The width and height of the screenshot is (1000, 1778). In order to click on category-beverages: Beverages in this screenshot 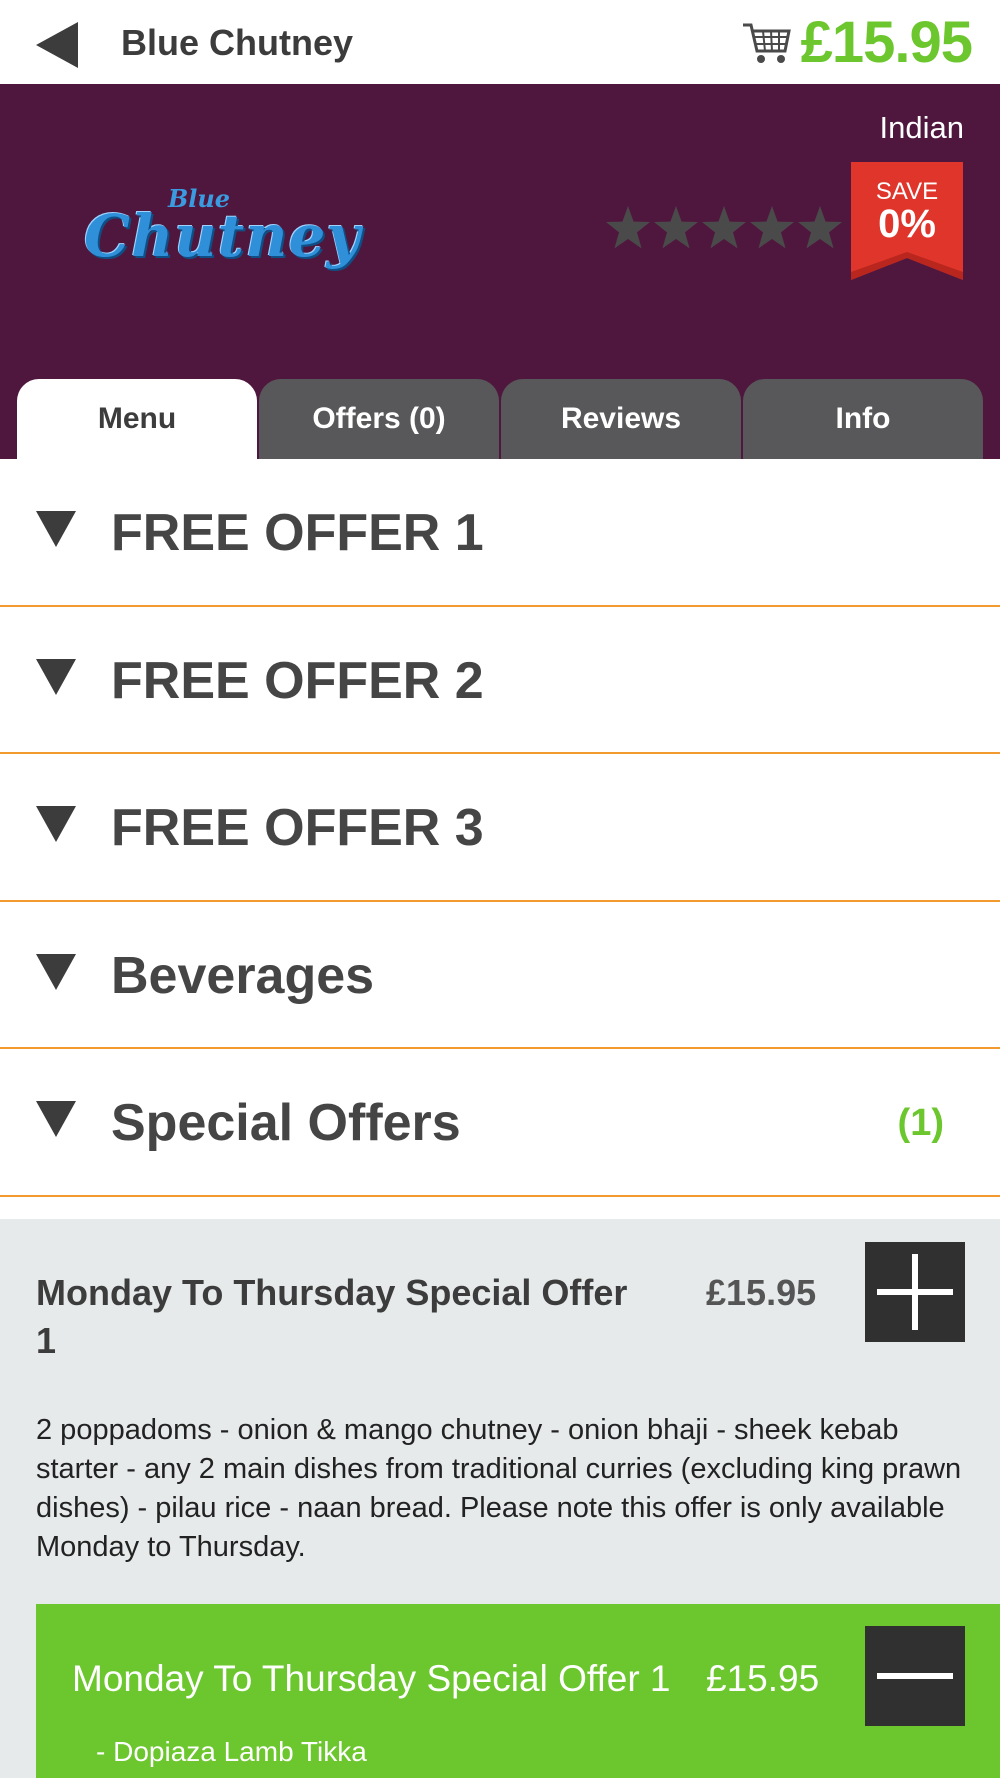, I will do `click(500, 975)`.